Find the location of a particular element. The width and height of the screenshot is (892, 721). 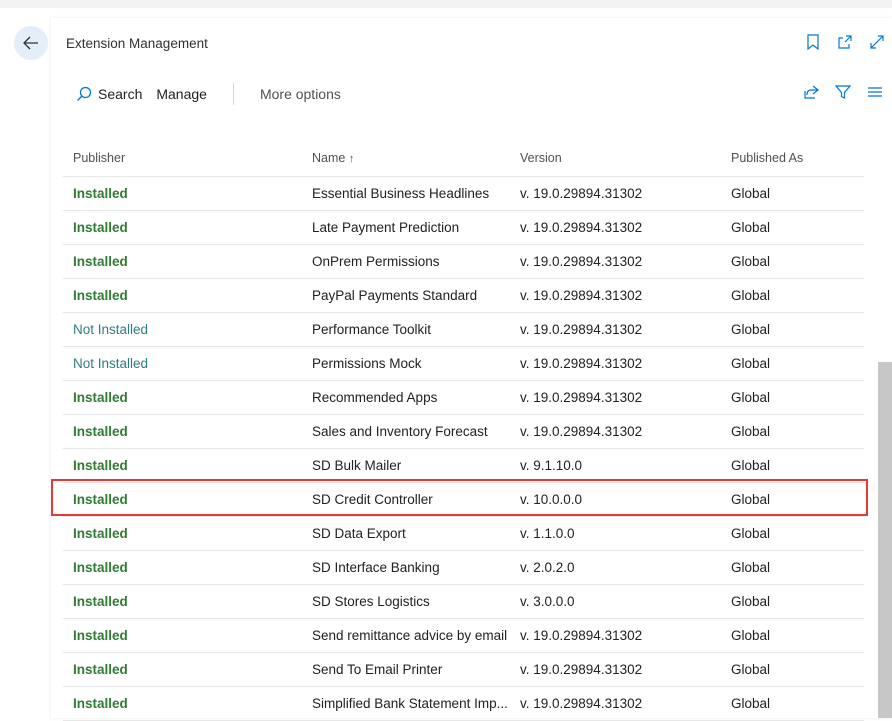

filter-icon is located at coordinates (843, 92).